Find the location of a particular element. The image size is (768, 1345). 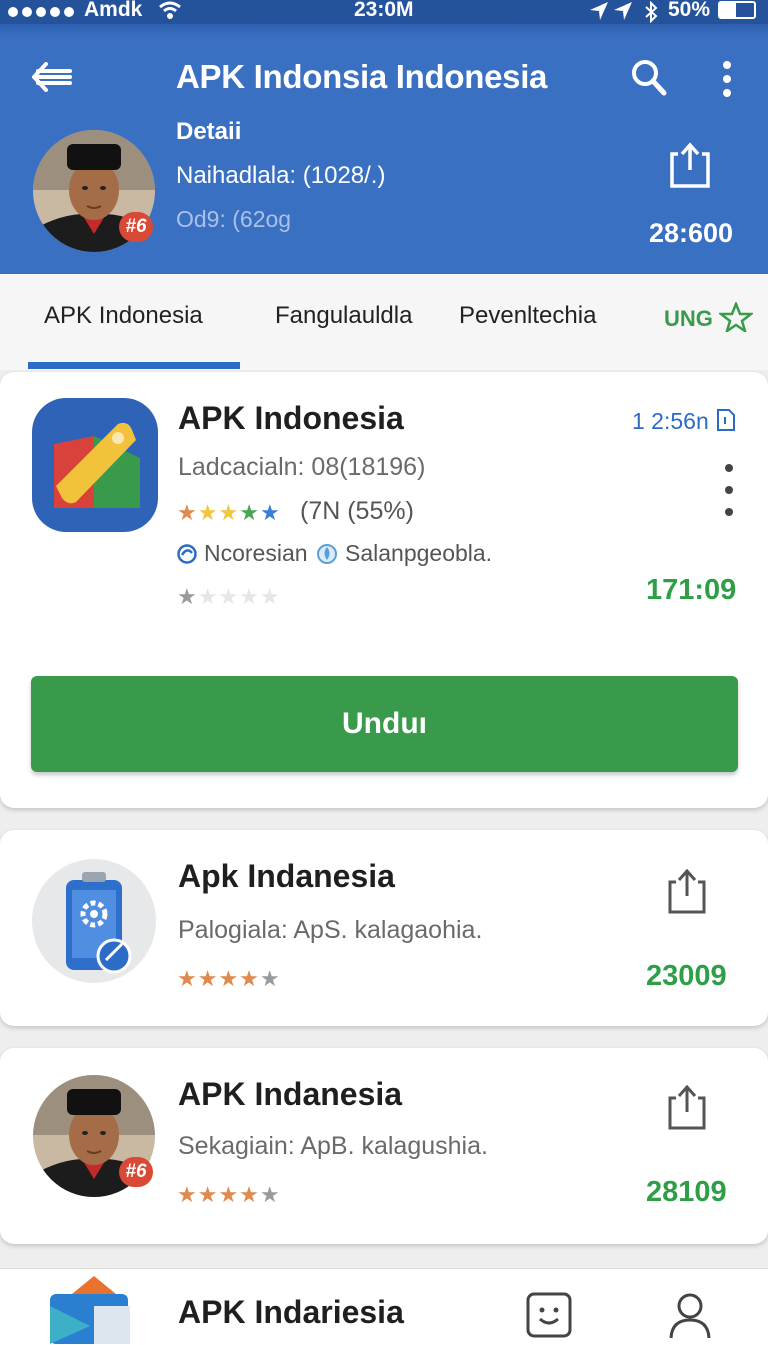

shield-icon is located at coordinates (327, 554).